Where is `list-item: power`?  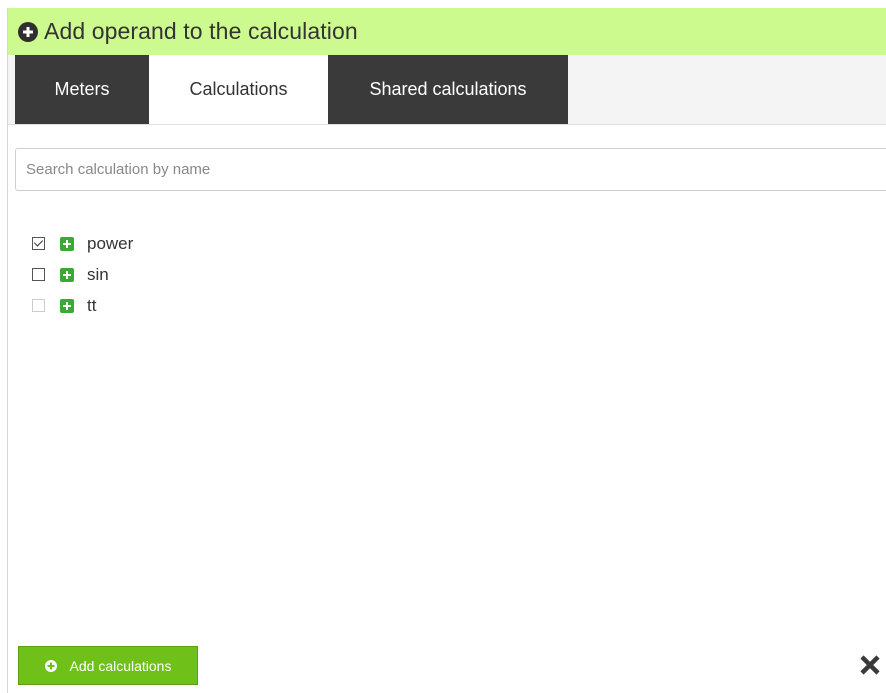
list-item: power is located at coordinates (82, 243).